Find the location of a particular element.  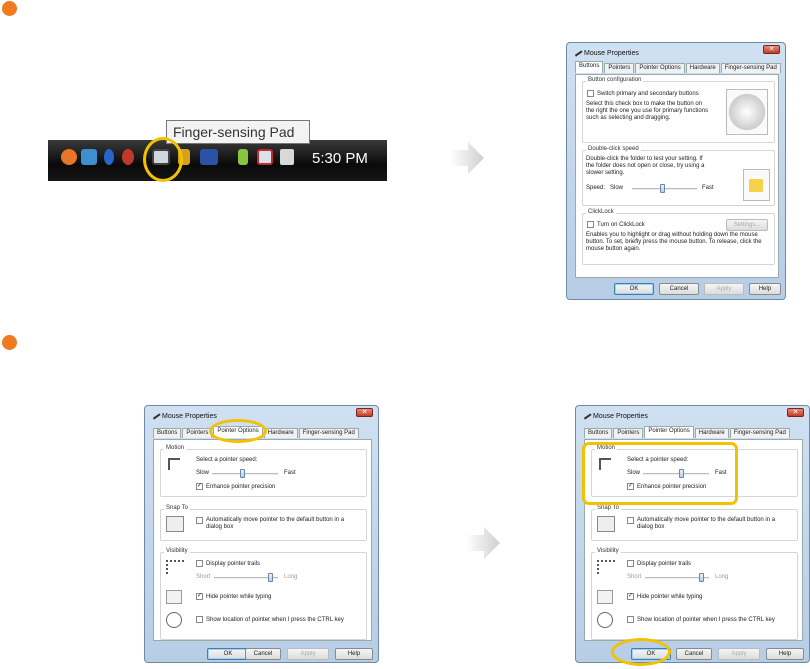

slow-label: Slow is located at coordinates (203, 473).